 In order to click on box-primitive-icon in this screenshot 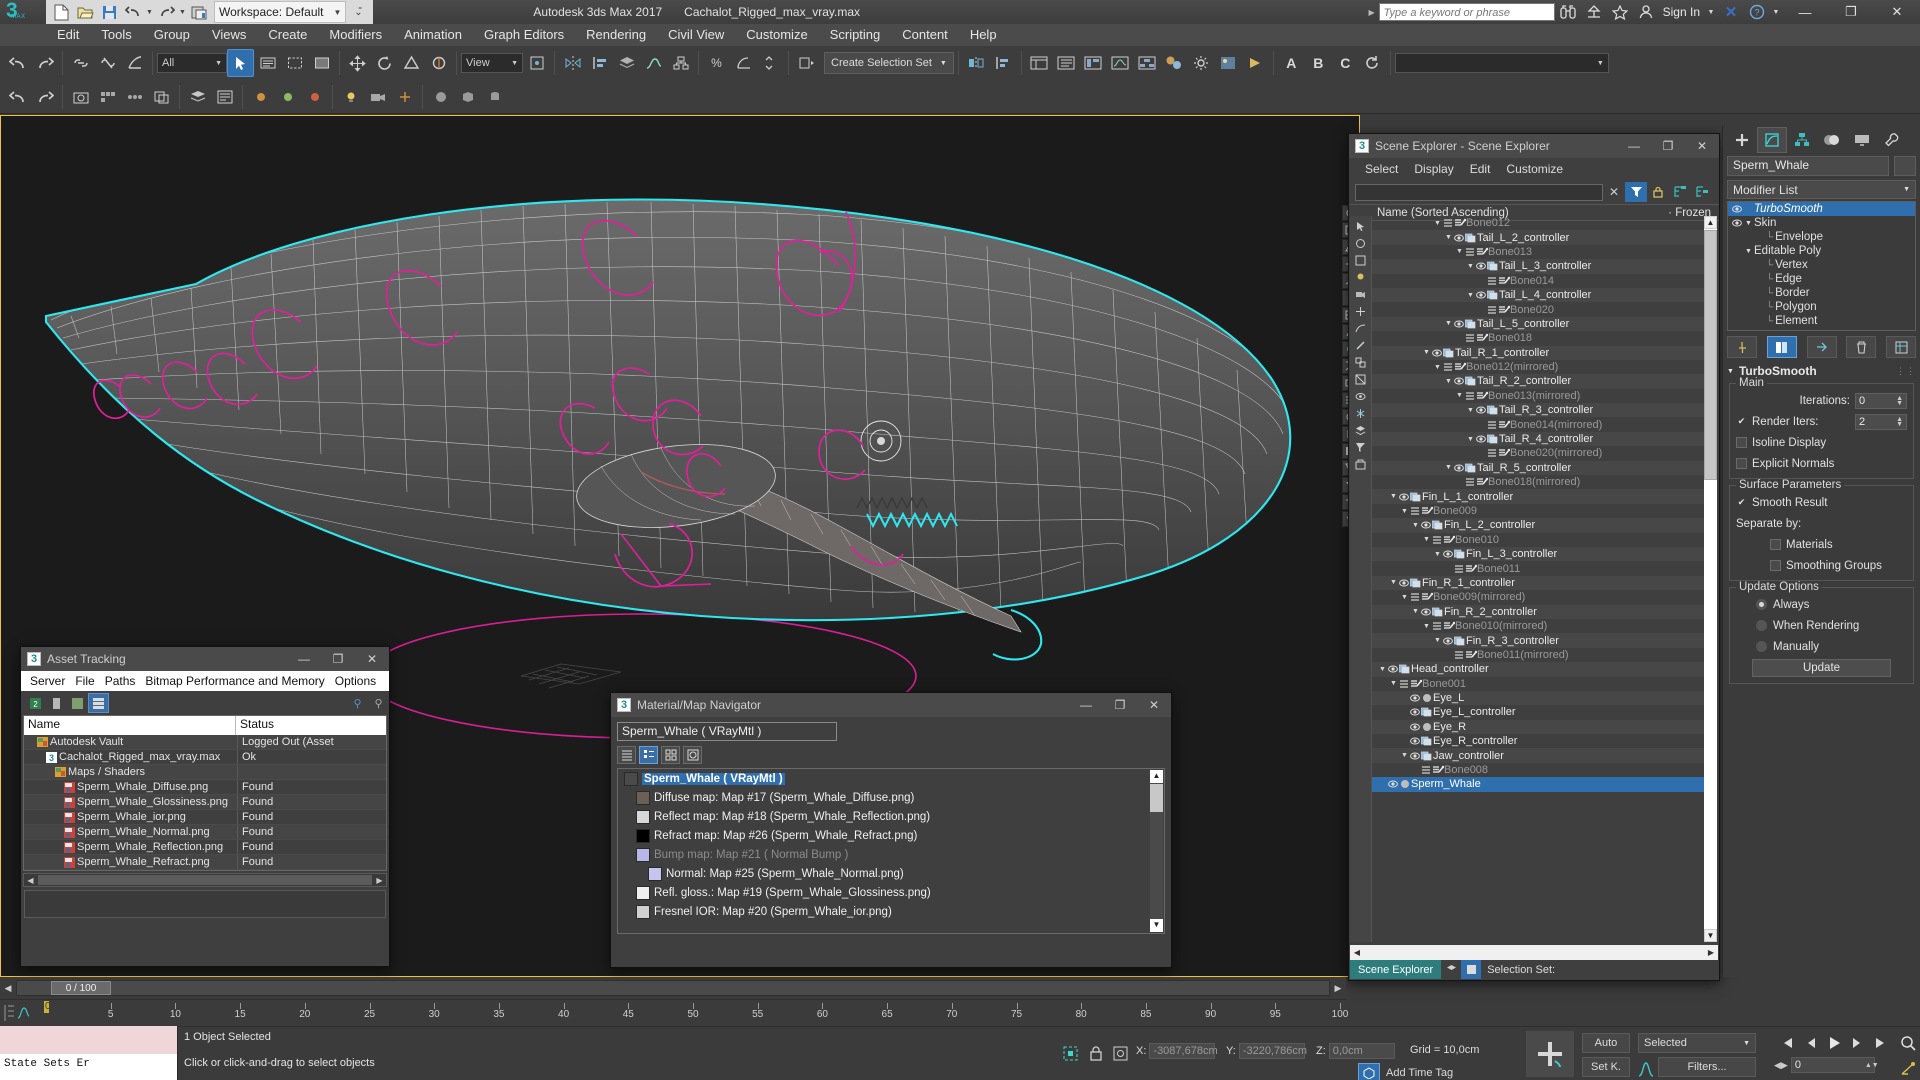, I will do `click(467, 97)`.